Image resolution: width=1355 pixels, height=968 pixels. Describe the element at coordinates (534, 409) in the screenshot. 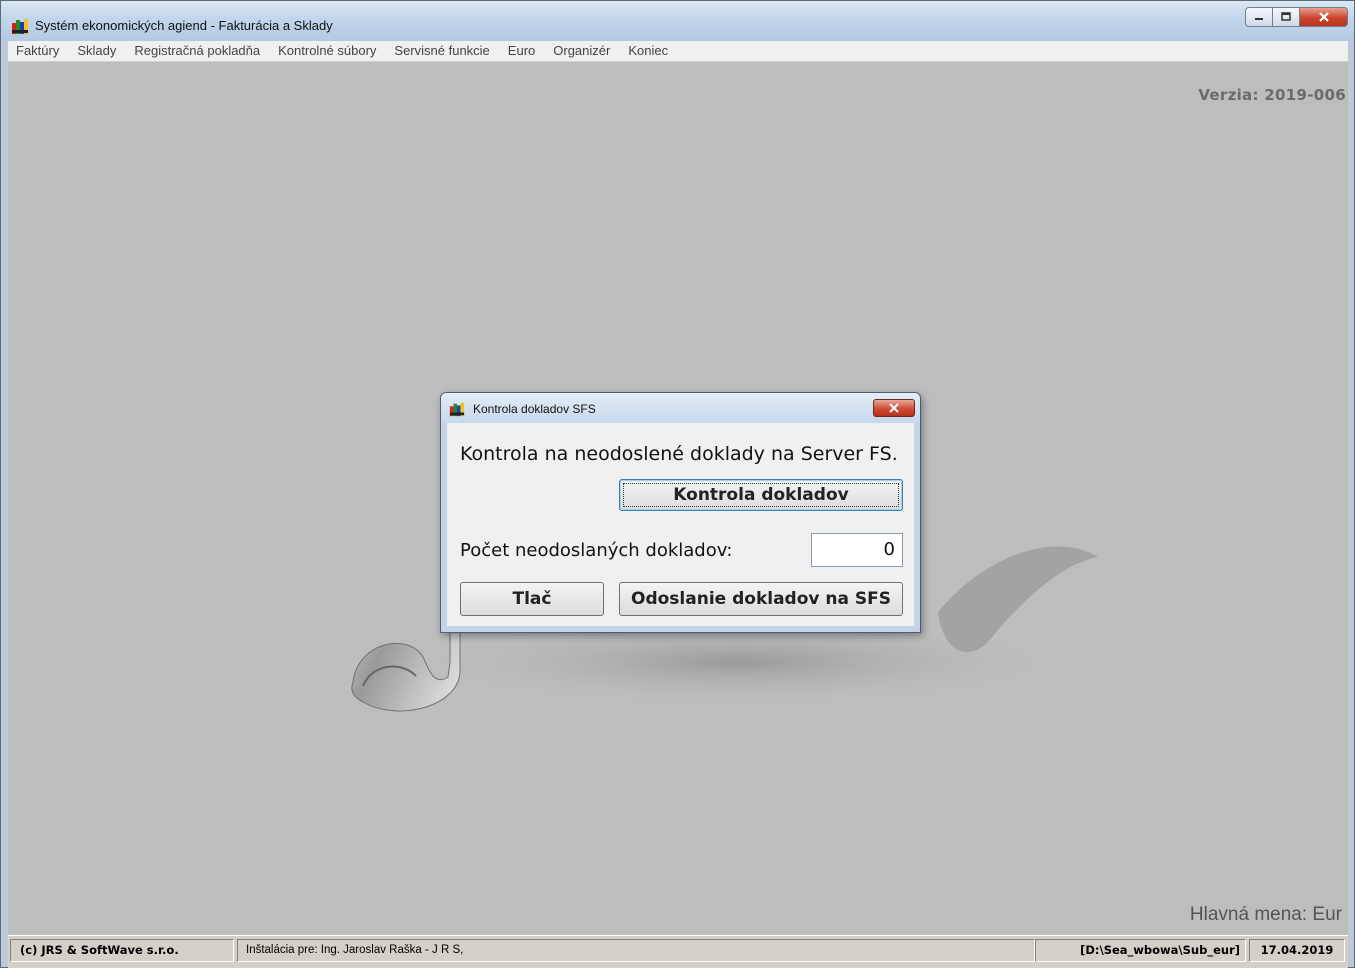

I see `dialog-title: Kontrola dokladov SFS` at that location.